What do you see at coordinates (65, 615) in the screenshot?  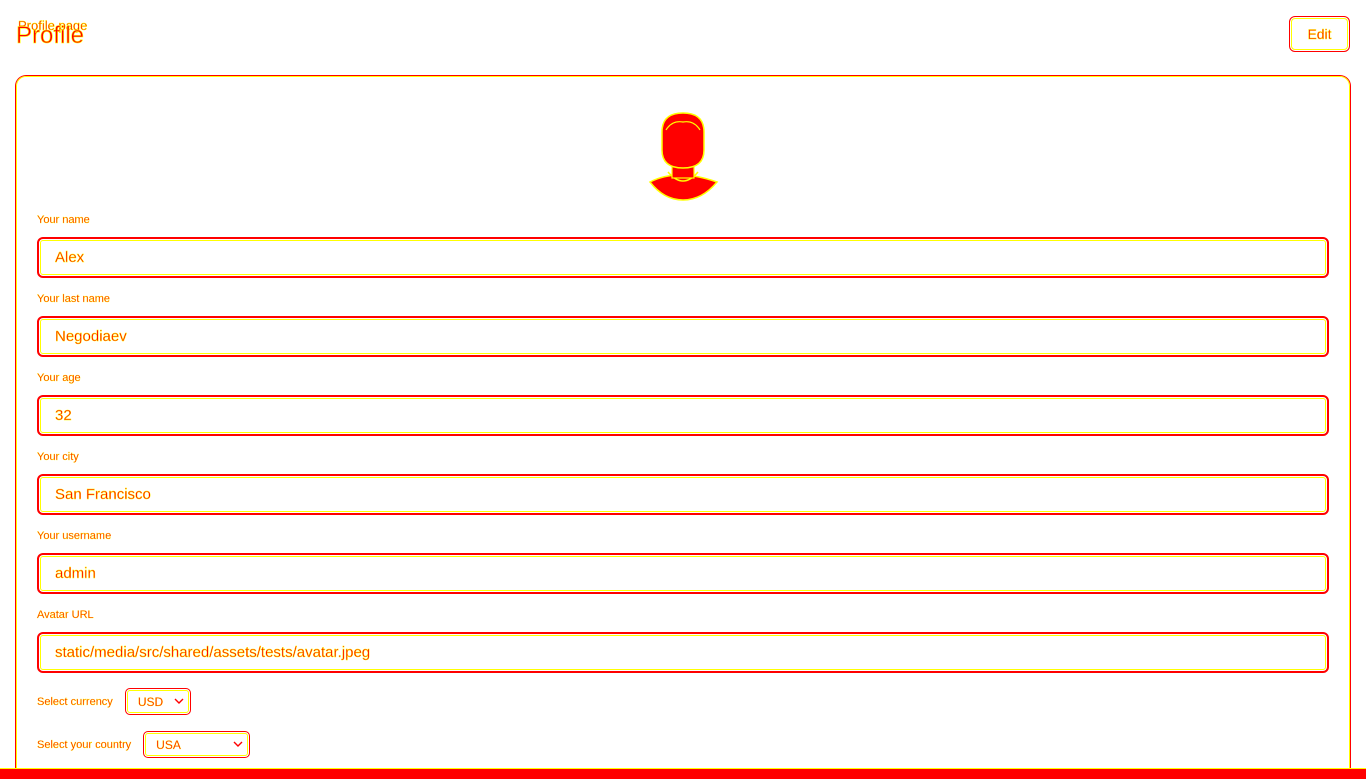 I see `avatar-url-label: Avatar URL` at bounding box center [65, 615].